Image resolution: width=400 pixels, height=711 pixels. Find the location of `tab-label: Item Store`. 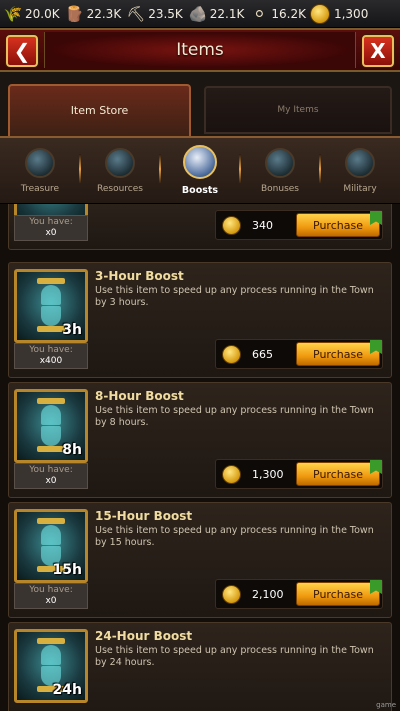

tab-label: Item Store is located at coordinates (99, 110).